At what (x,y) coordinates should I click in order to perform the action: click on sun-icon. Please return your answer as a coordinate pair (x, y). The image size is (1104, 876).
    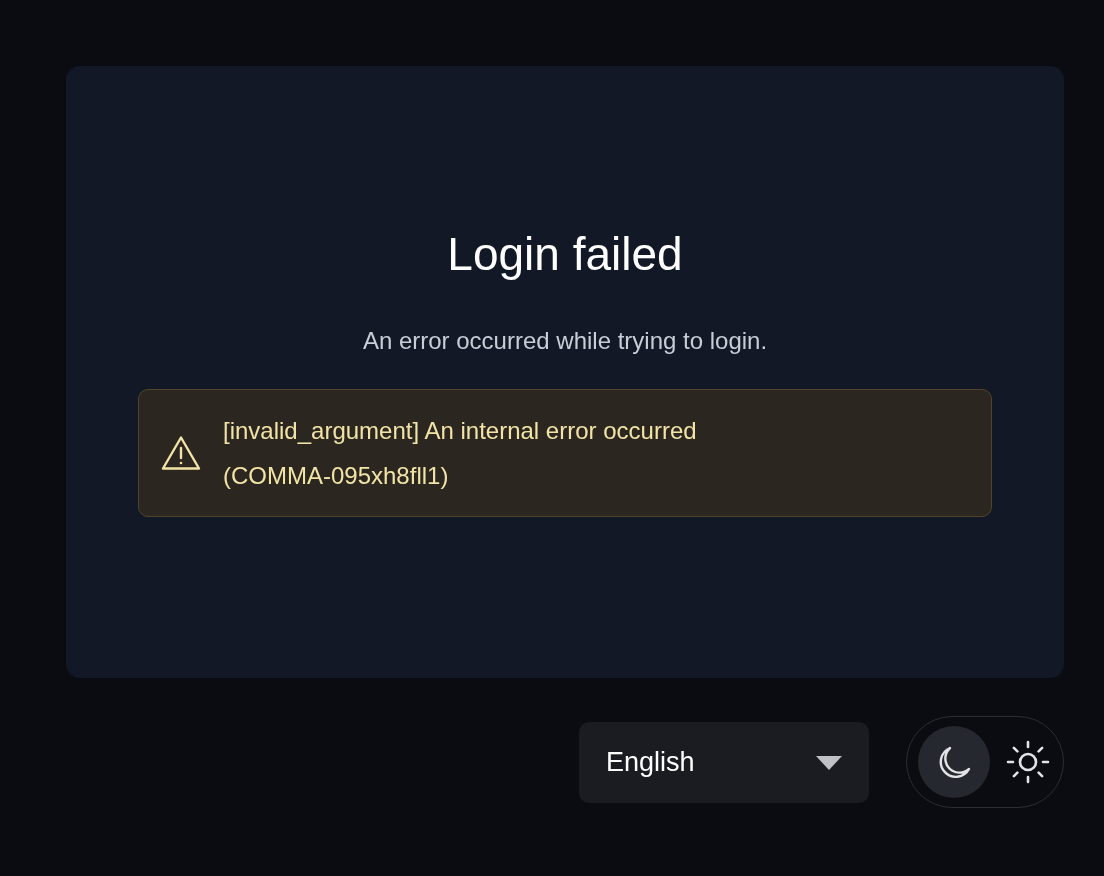
    Looking at the image, I should click on (1028, 762).